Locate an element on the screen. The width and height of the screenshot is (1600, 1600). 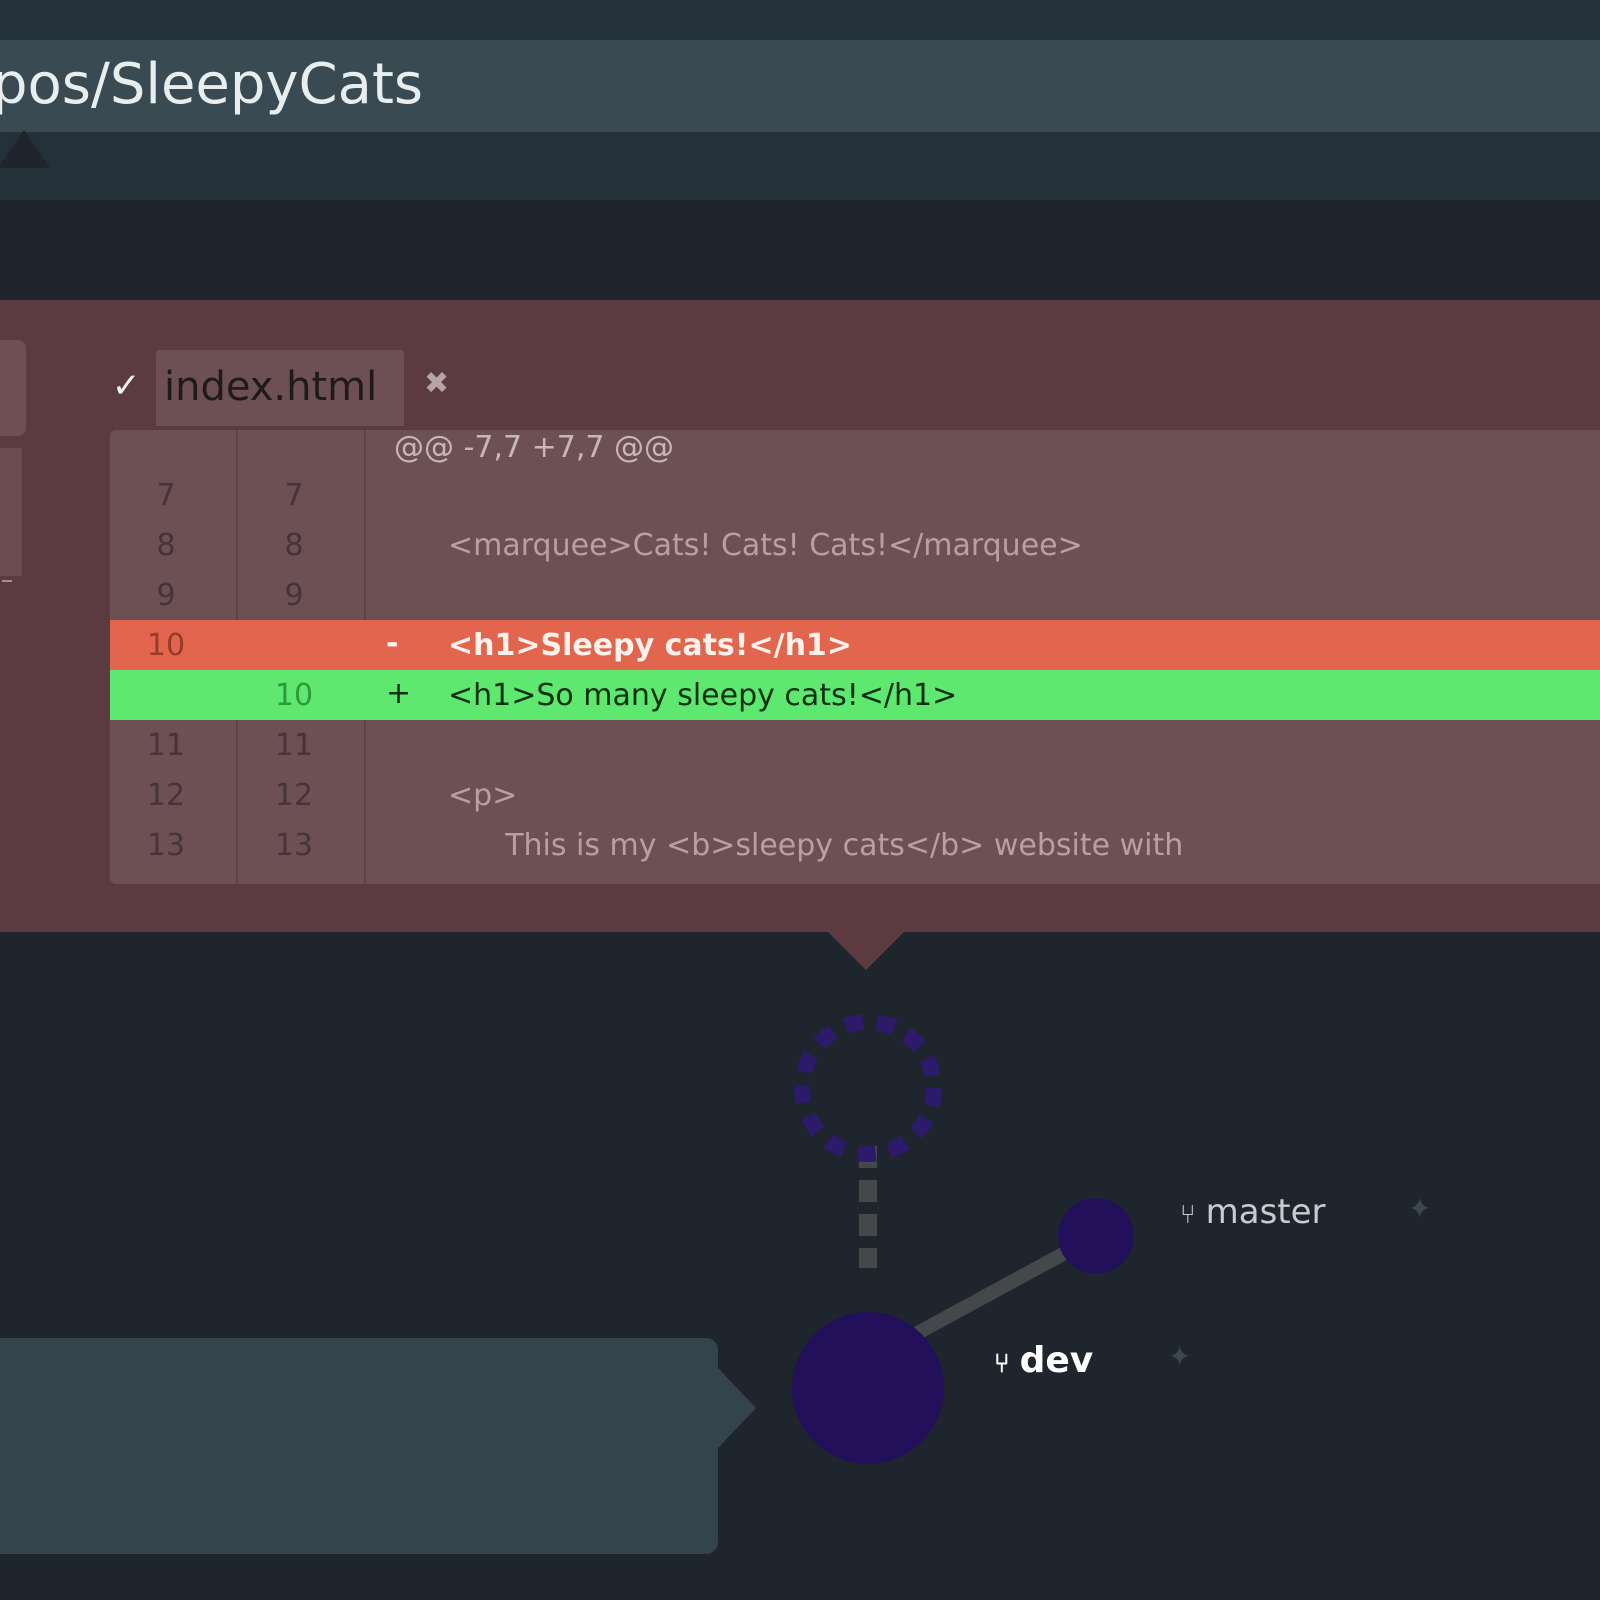
new-line-number: 10 is located at coordinates (294, 695).